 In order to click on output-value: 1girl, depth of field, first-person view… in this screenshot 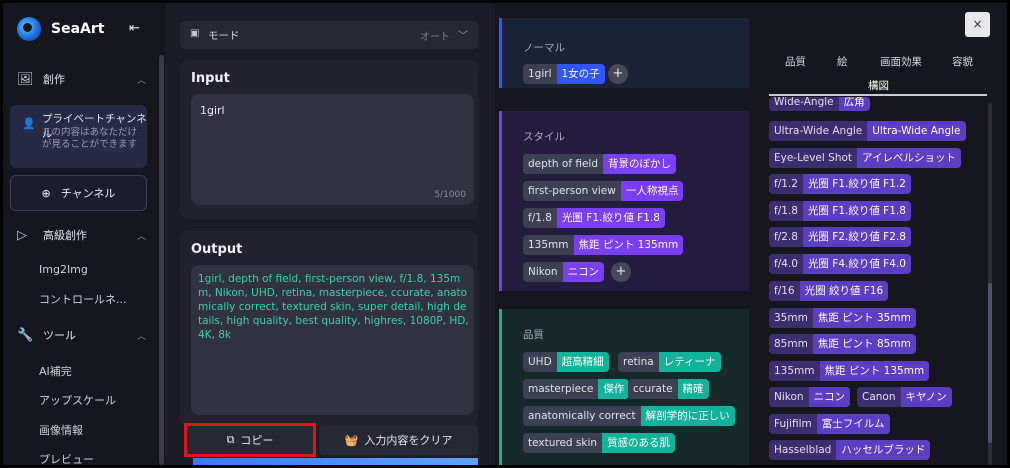, I will do `click(333, 307)`.